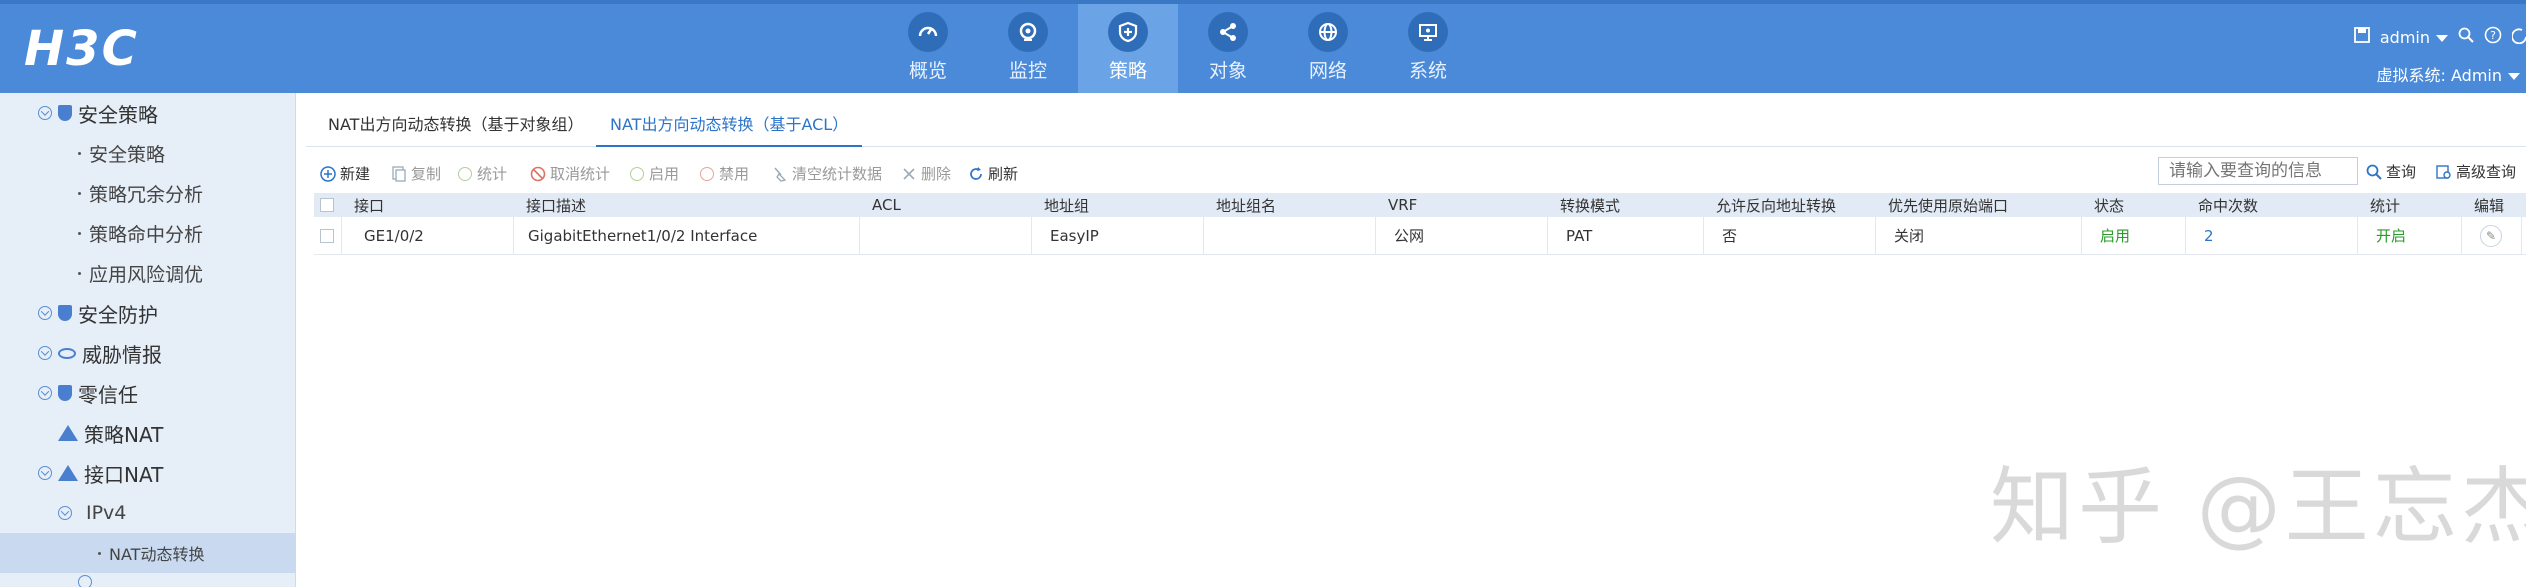 This screenshot has height=587, width=2526. I want to click on col-original-port: 优先使用原始端口, so click(1979, 205).